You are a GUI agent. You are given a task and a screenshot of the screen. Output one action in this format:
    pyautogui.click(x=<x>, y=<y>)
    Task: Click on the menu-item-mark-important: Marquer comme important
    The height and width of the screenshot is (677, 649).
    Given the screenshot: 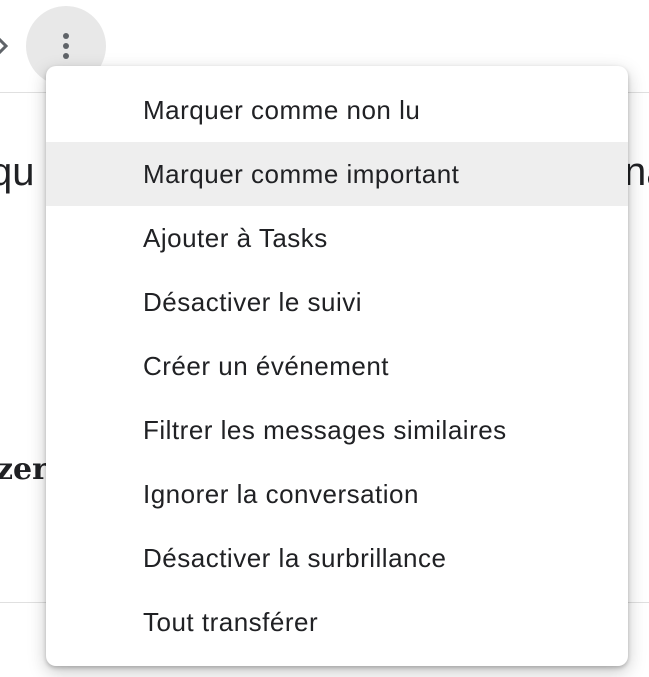 What is the action you would take?
    pyautogui.click(x=337, y=174)
    